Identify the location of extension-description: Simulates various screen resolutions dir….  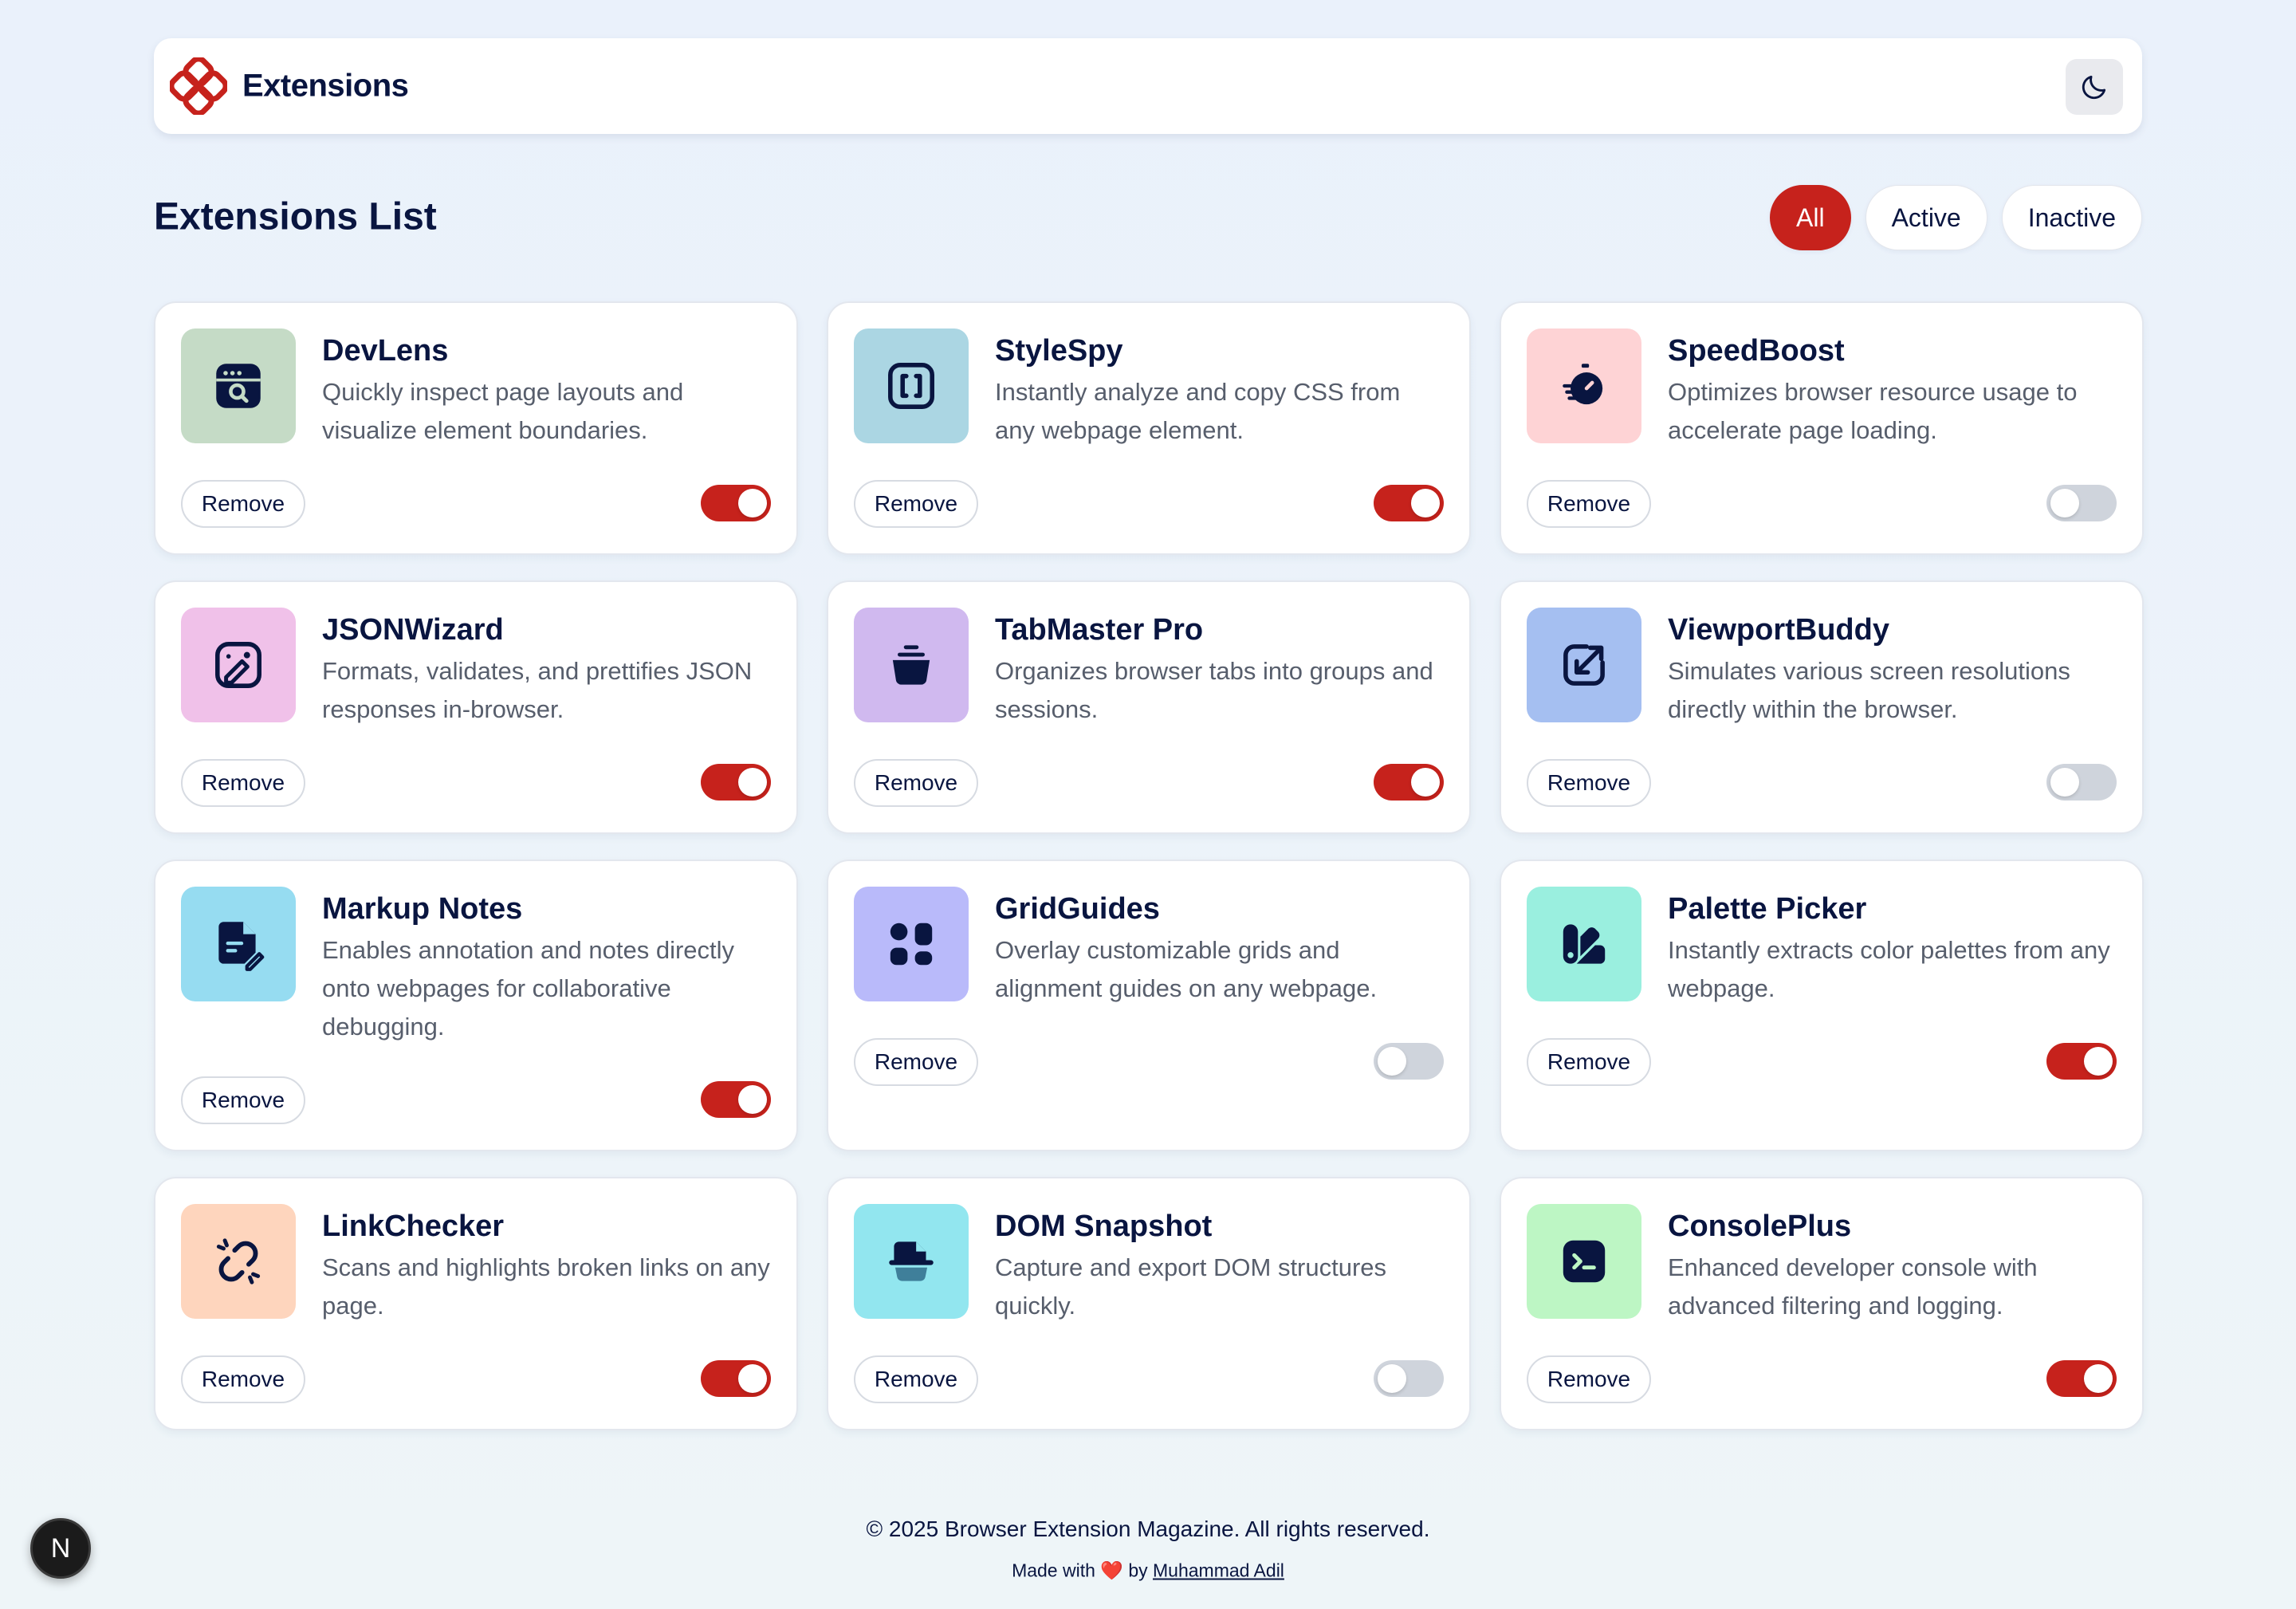
(1869, 690).